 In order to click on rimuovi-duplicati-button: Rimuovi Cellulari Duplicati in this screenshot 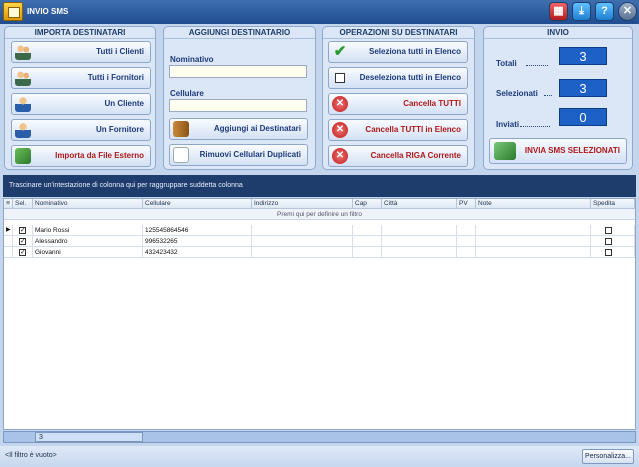, I will do `click(238, 155)`.